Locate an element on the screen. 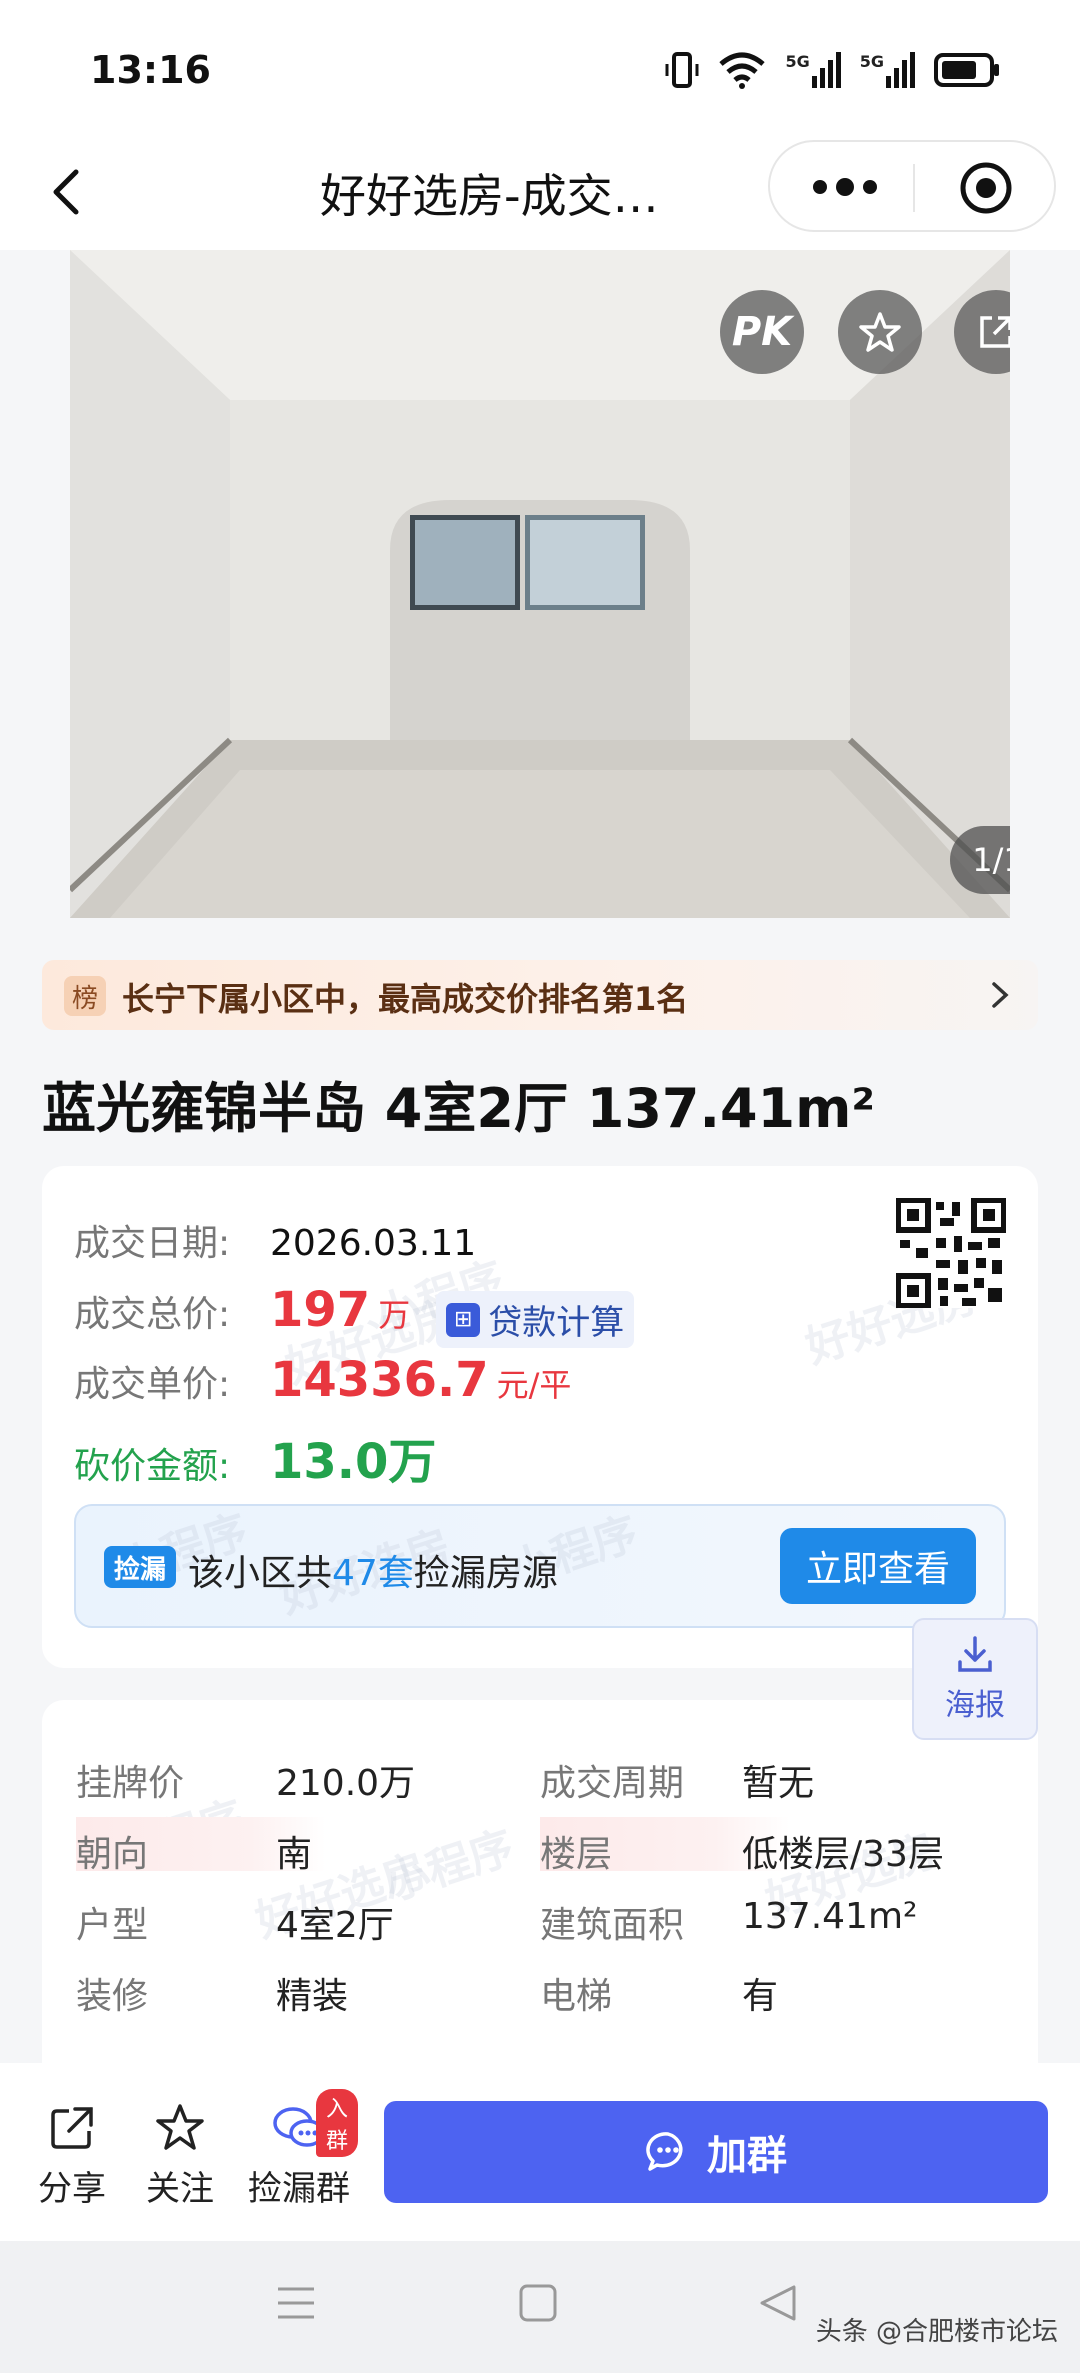 This screenshot has height=2373, width=1080. loan-calculator-button: ⊞ 贷款计算 is located at coordinates (535, 1319).